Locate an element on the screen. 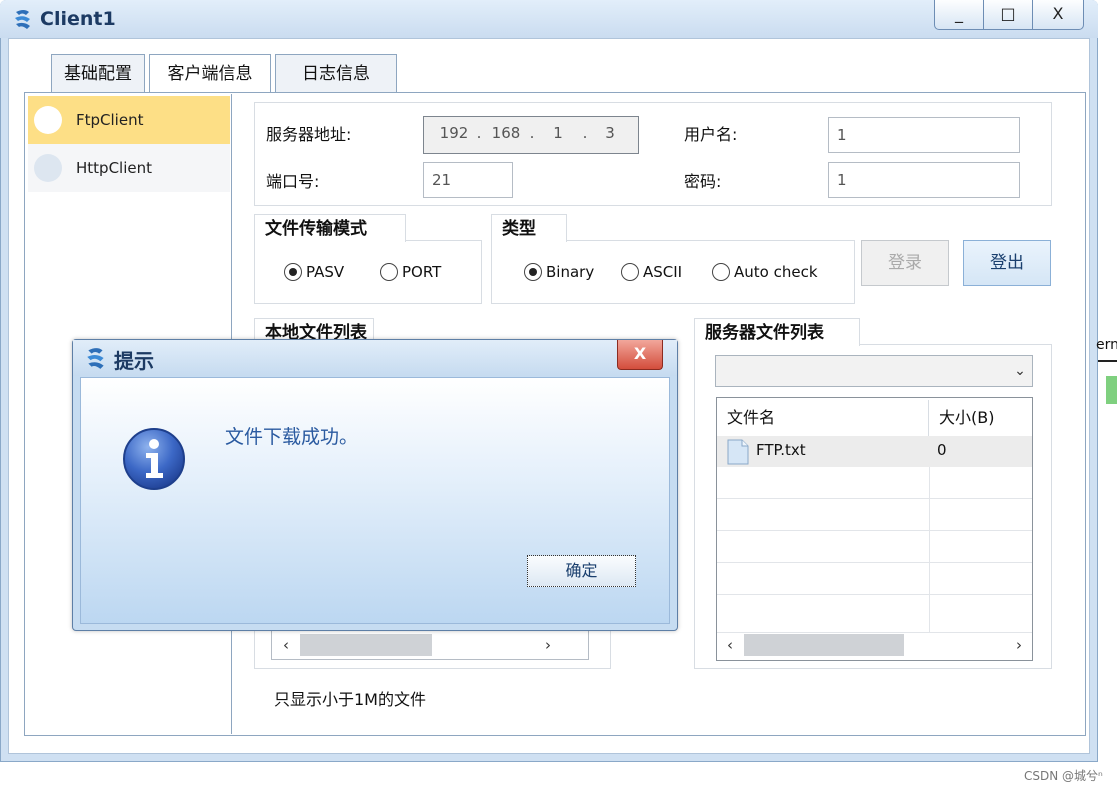 This screenshot has height=790, width=1117. password-input: 1 is located at coordinates (924, 180).